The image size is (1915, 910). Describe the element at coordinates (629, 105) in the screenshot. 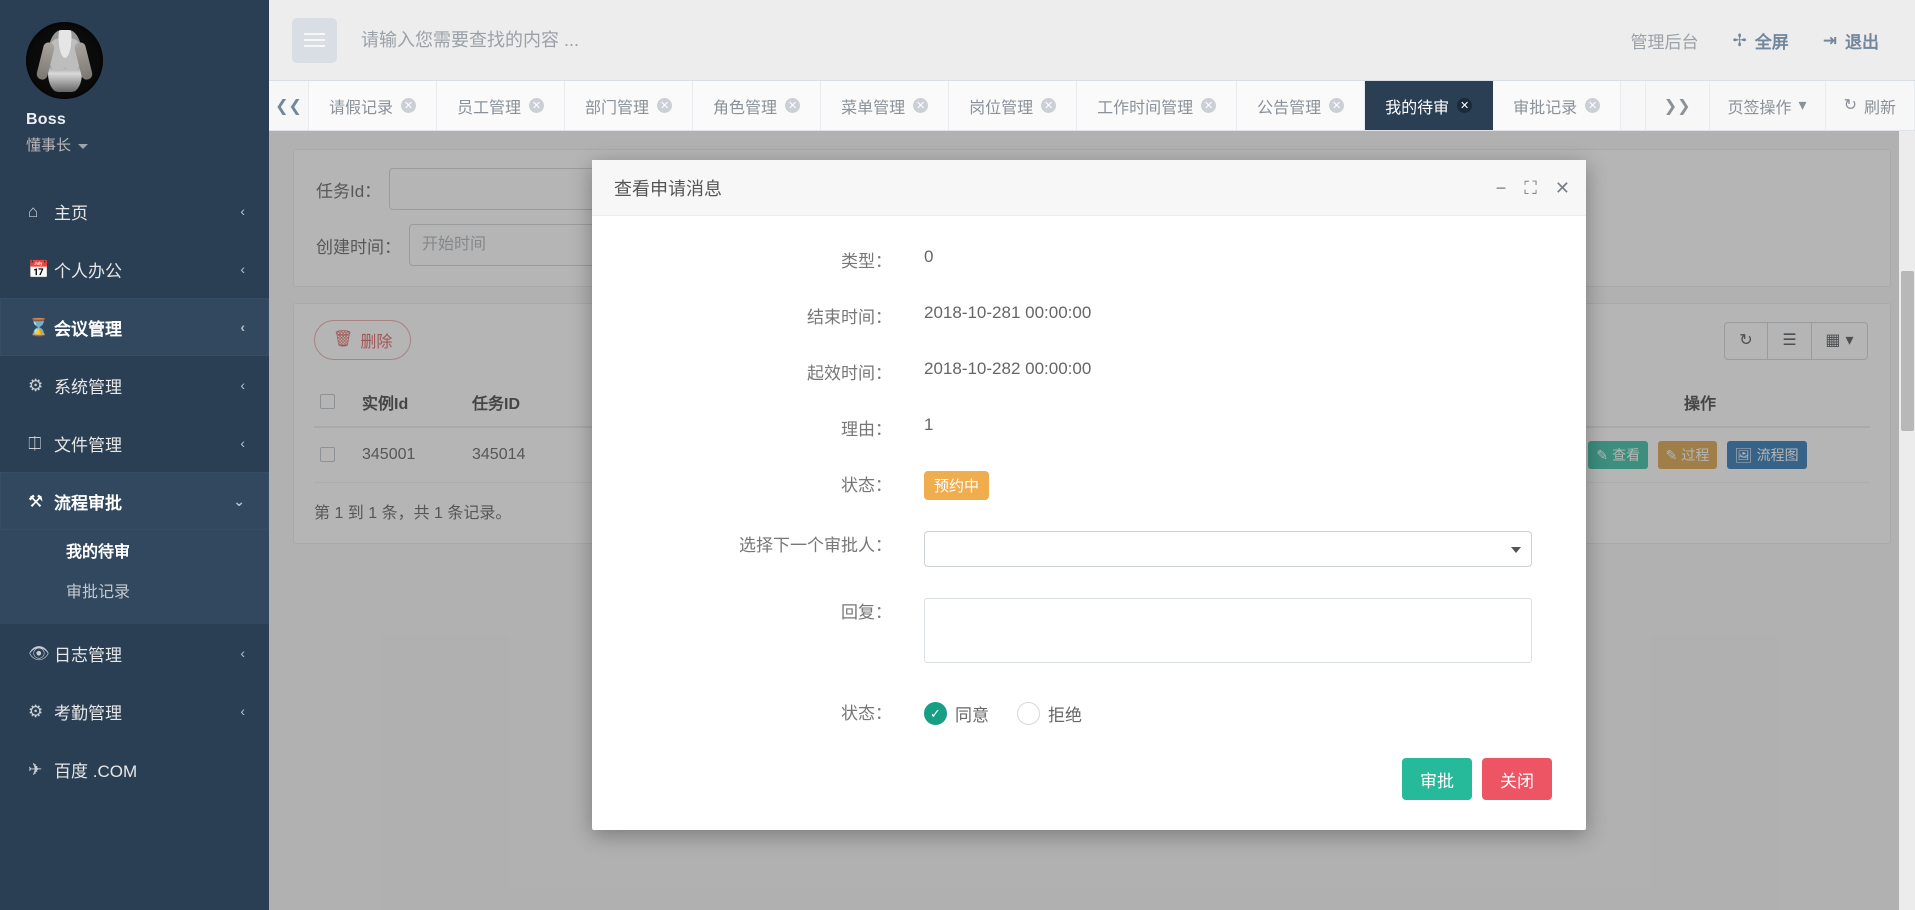

I see `tab-department-management: 部门管理 ✕` at that location.